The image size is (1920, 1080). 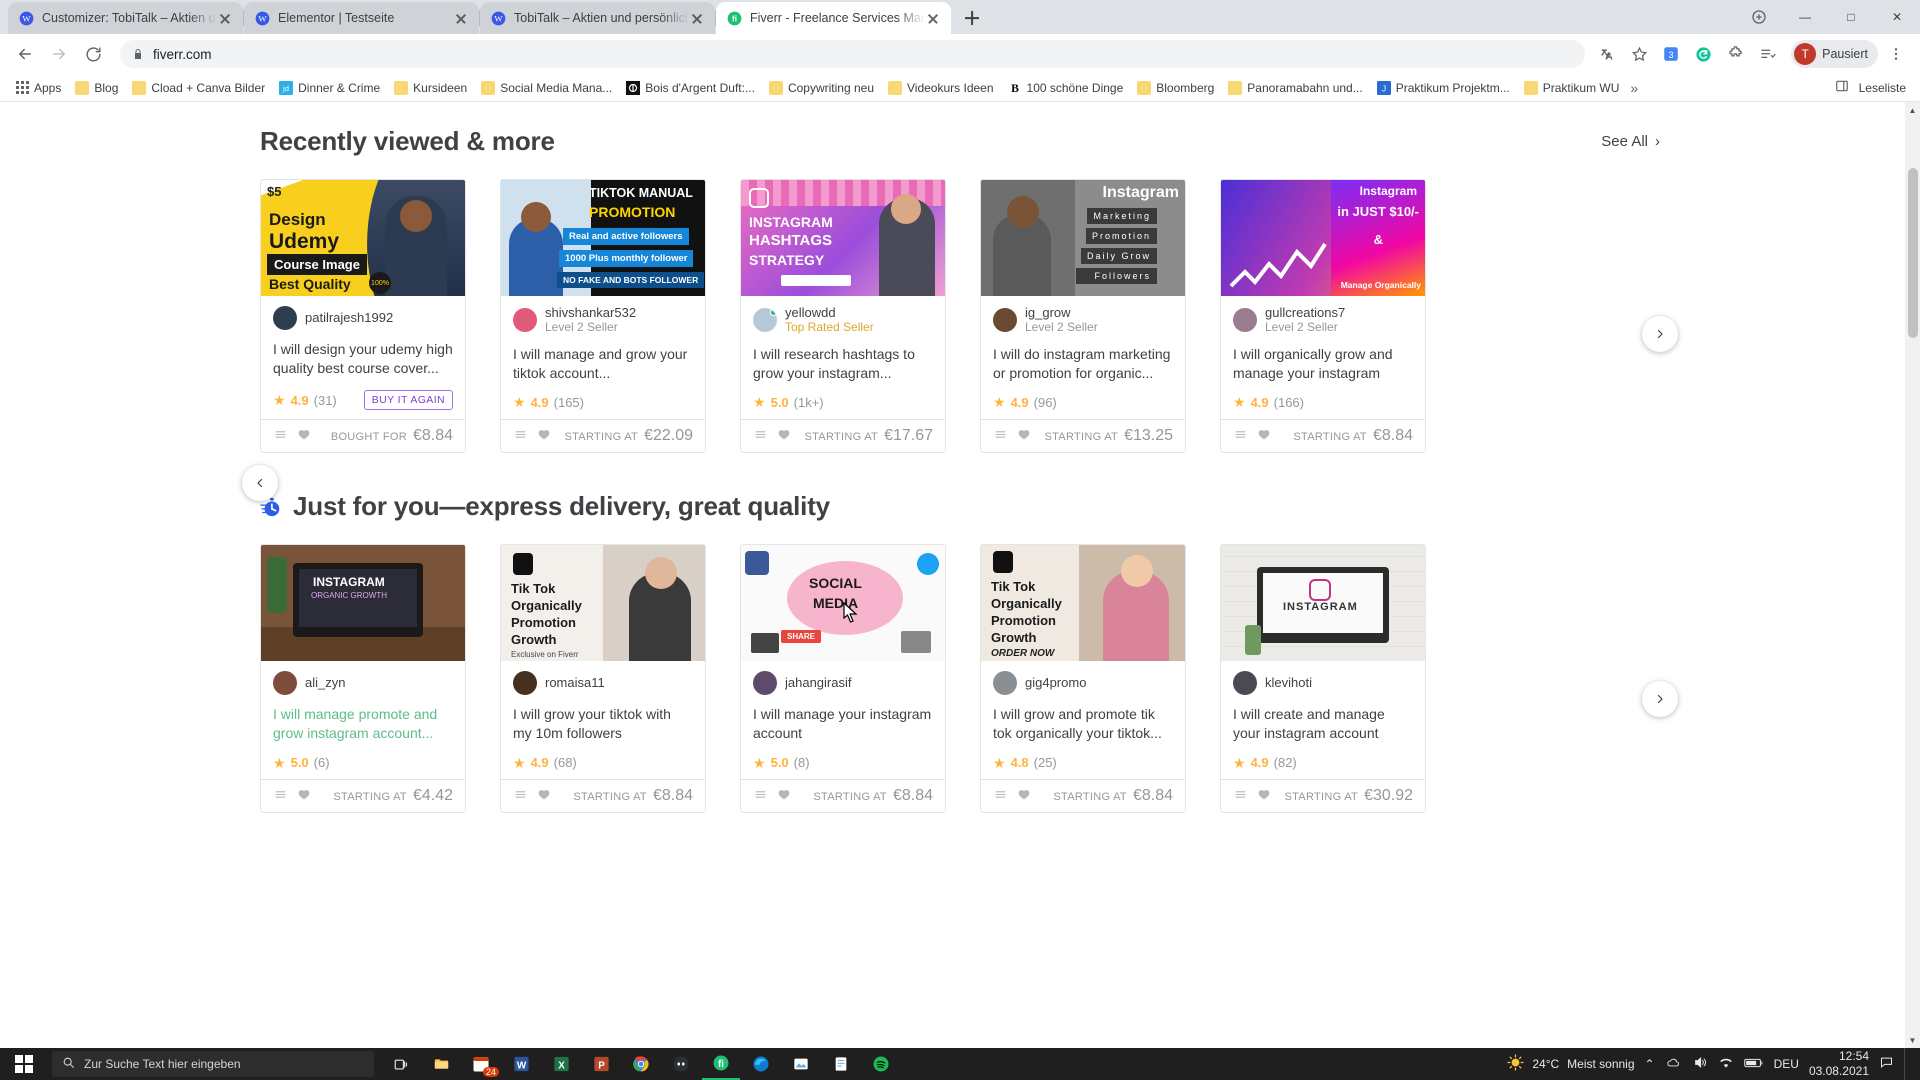 I want to click on maximize-button: □, so click(x=1851, y=17).